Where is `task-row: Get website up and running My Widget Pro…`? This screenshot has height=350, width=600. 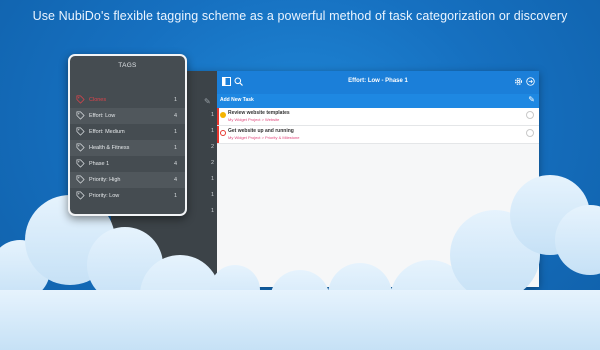
task-row: Get website up and running My Widget Pro… is located at coordinates (378, 135).